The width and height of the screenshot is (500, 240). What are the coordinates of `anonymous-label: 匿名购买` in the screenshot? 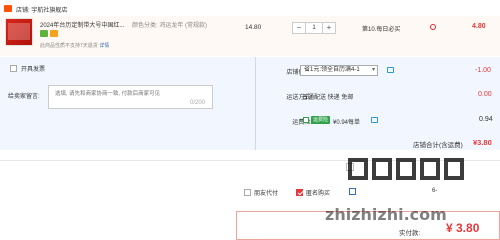 It's located at (318, 194).